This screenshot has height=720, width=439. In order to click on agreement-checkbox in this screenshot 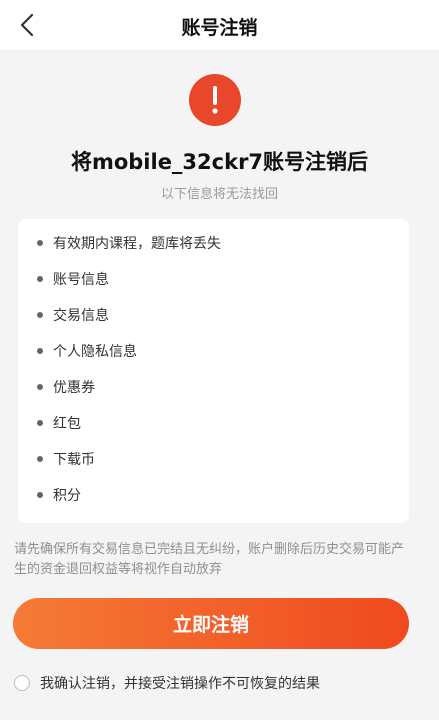, I will do `click(22, 683)`.